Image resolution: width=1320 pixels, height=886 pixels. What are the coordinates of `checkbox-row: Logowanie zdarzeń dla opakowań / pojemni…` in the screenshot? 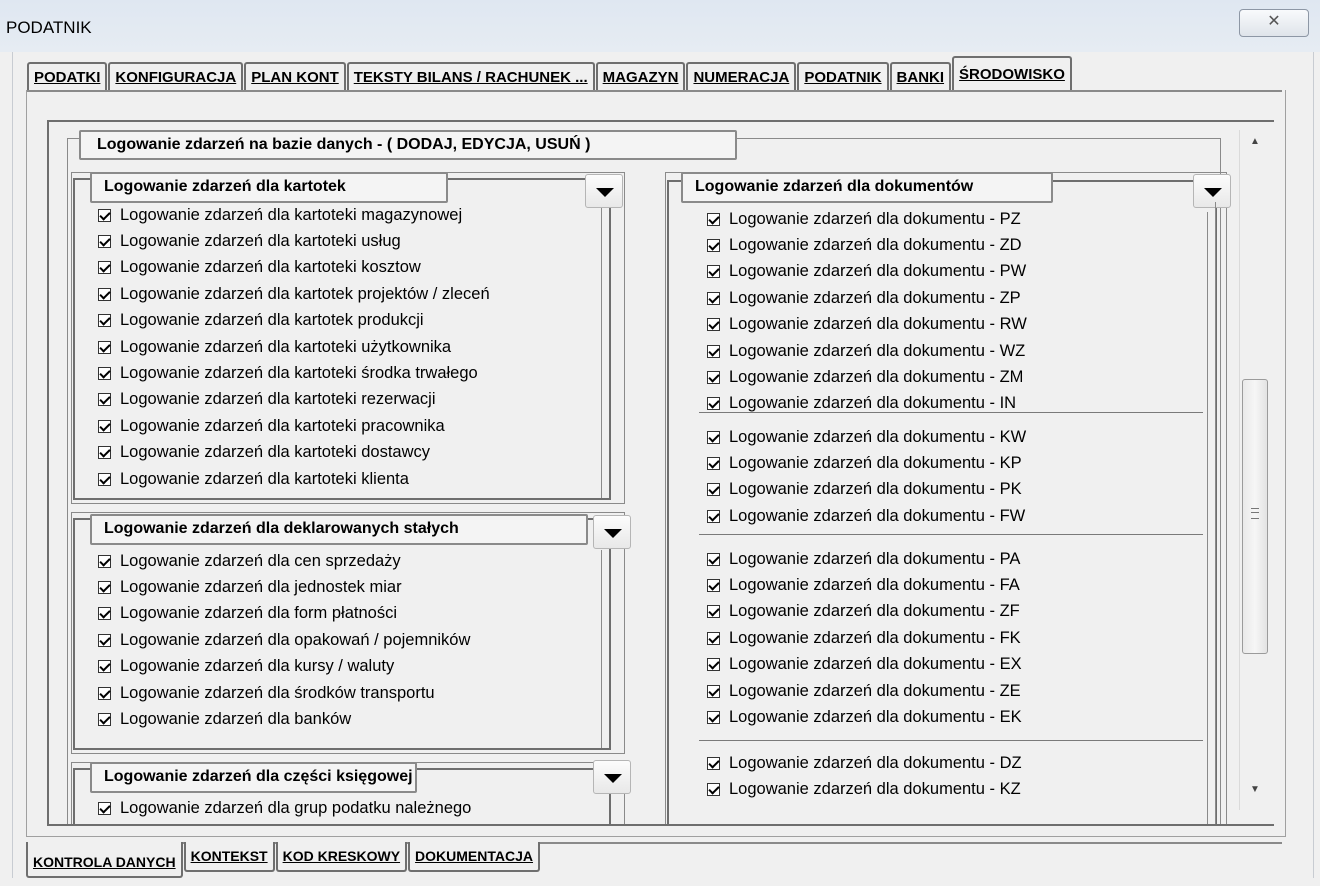 It's located at (284, 640).